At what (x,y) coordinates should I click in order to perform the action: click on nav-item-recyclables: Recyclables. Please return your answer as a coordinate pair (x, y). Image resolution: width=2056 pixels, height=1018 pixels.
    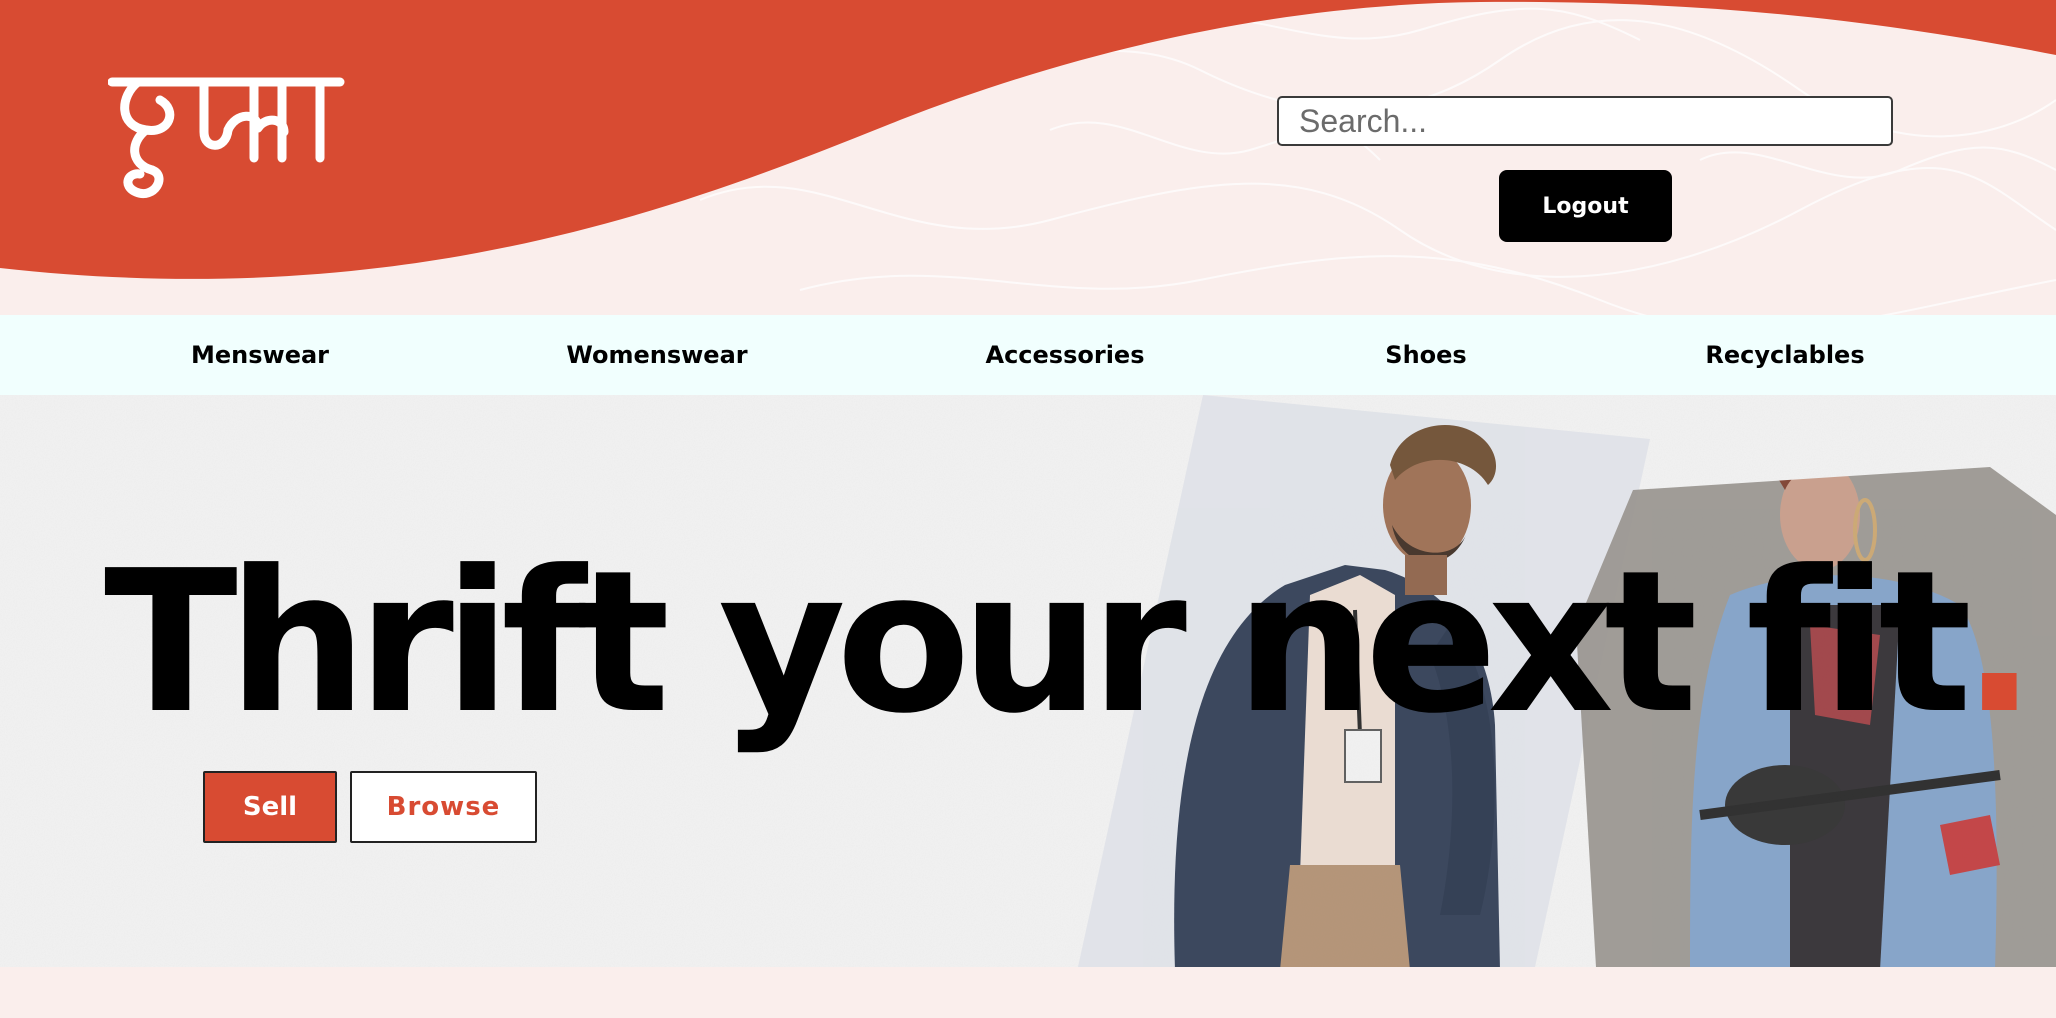
    Looking at the image, I should click on (1784, 355).